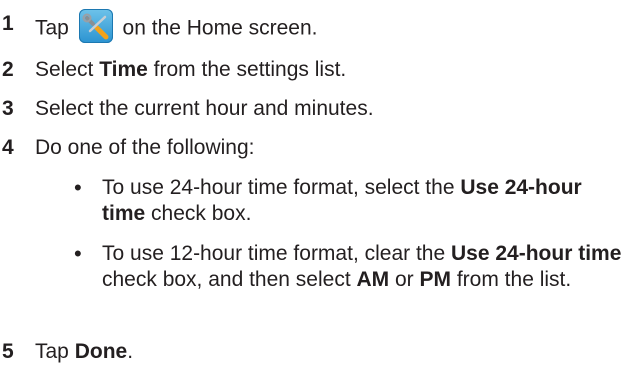 This screenshot has height=377, width=642. I want to click on bullet-text-part: from the list., so click(511, 279).